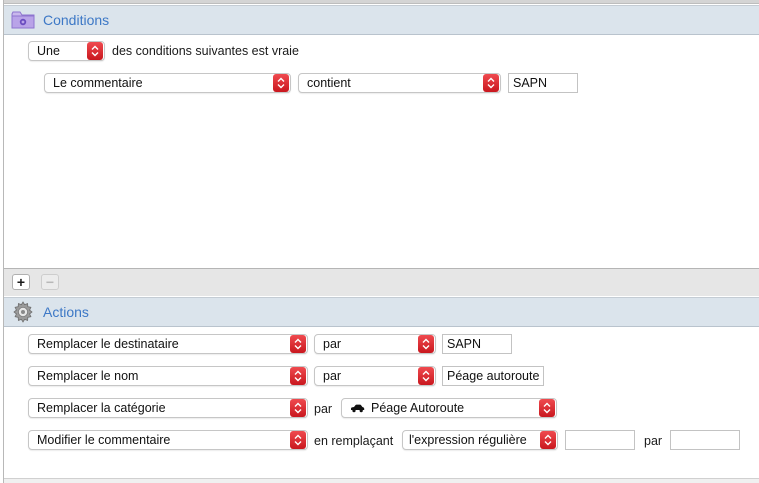 The image size is (759, 483). What do you see at coordinates (101, 408) in the screenshot?
I see `action-value-3: Remplacer la catégorie` at bounding box center [101, 408].